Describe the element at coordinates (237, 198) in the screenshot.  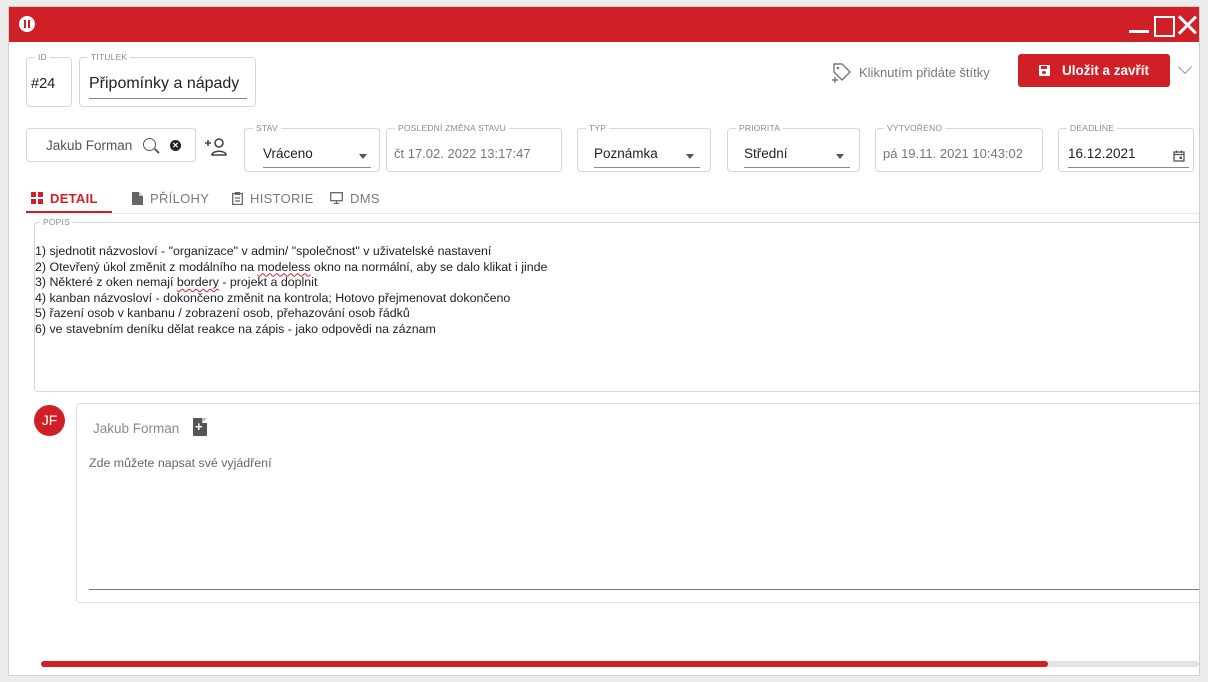
I see `clipboard-icon` at that location.